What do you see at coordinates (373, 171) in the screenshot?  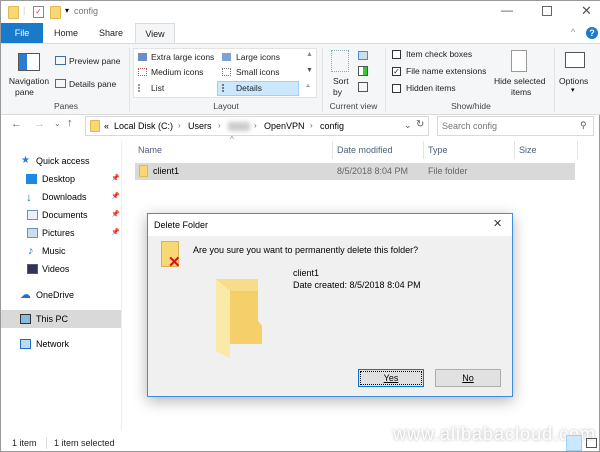 I see `file-date: 8/5/2018 8:04 PM` at bounding box center [373, 171].